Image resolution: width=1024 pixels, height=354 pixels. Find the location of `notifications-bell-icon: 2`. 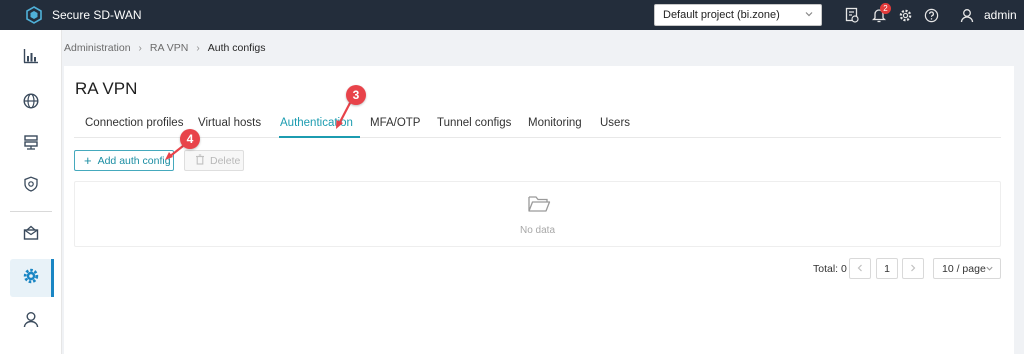

notifications-bell-icon: 2 is located at coordinates (880, 13).